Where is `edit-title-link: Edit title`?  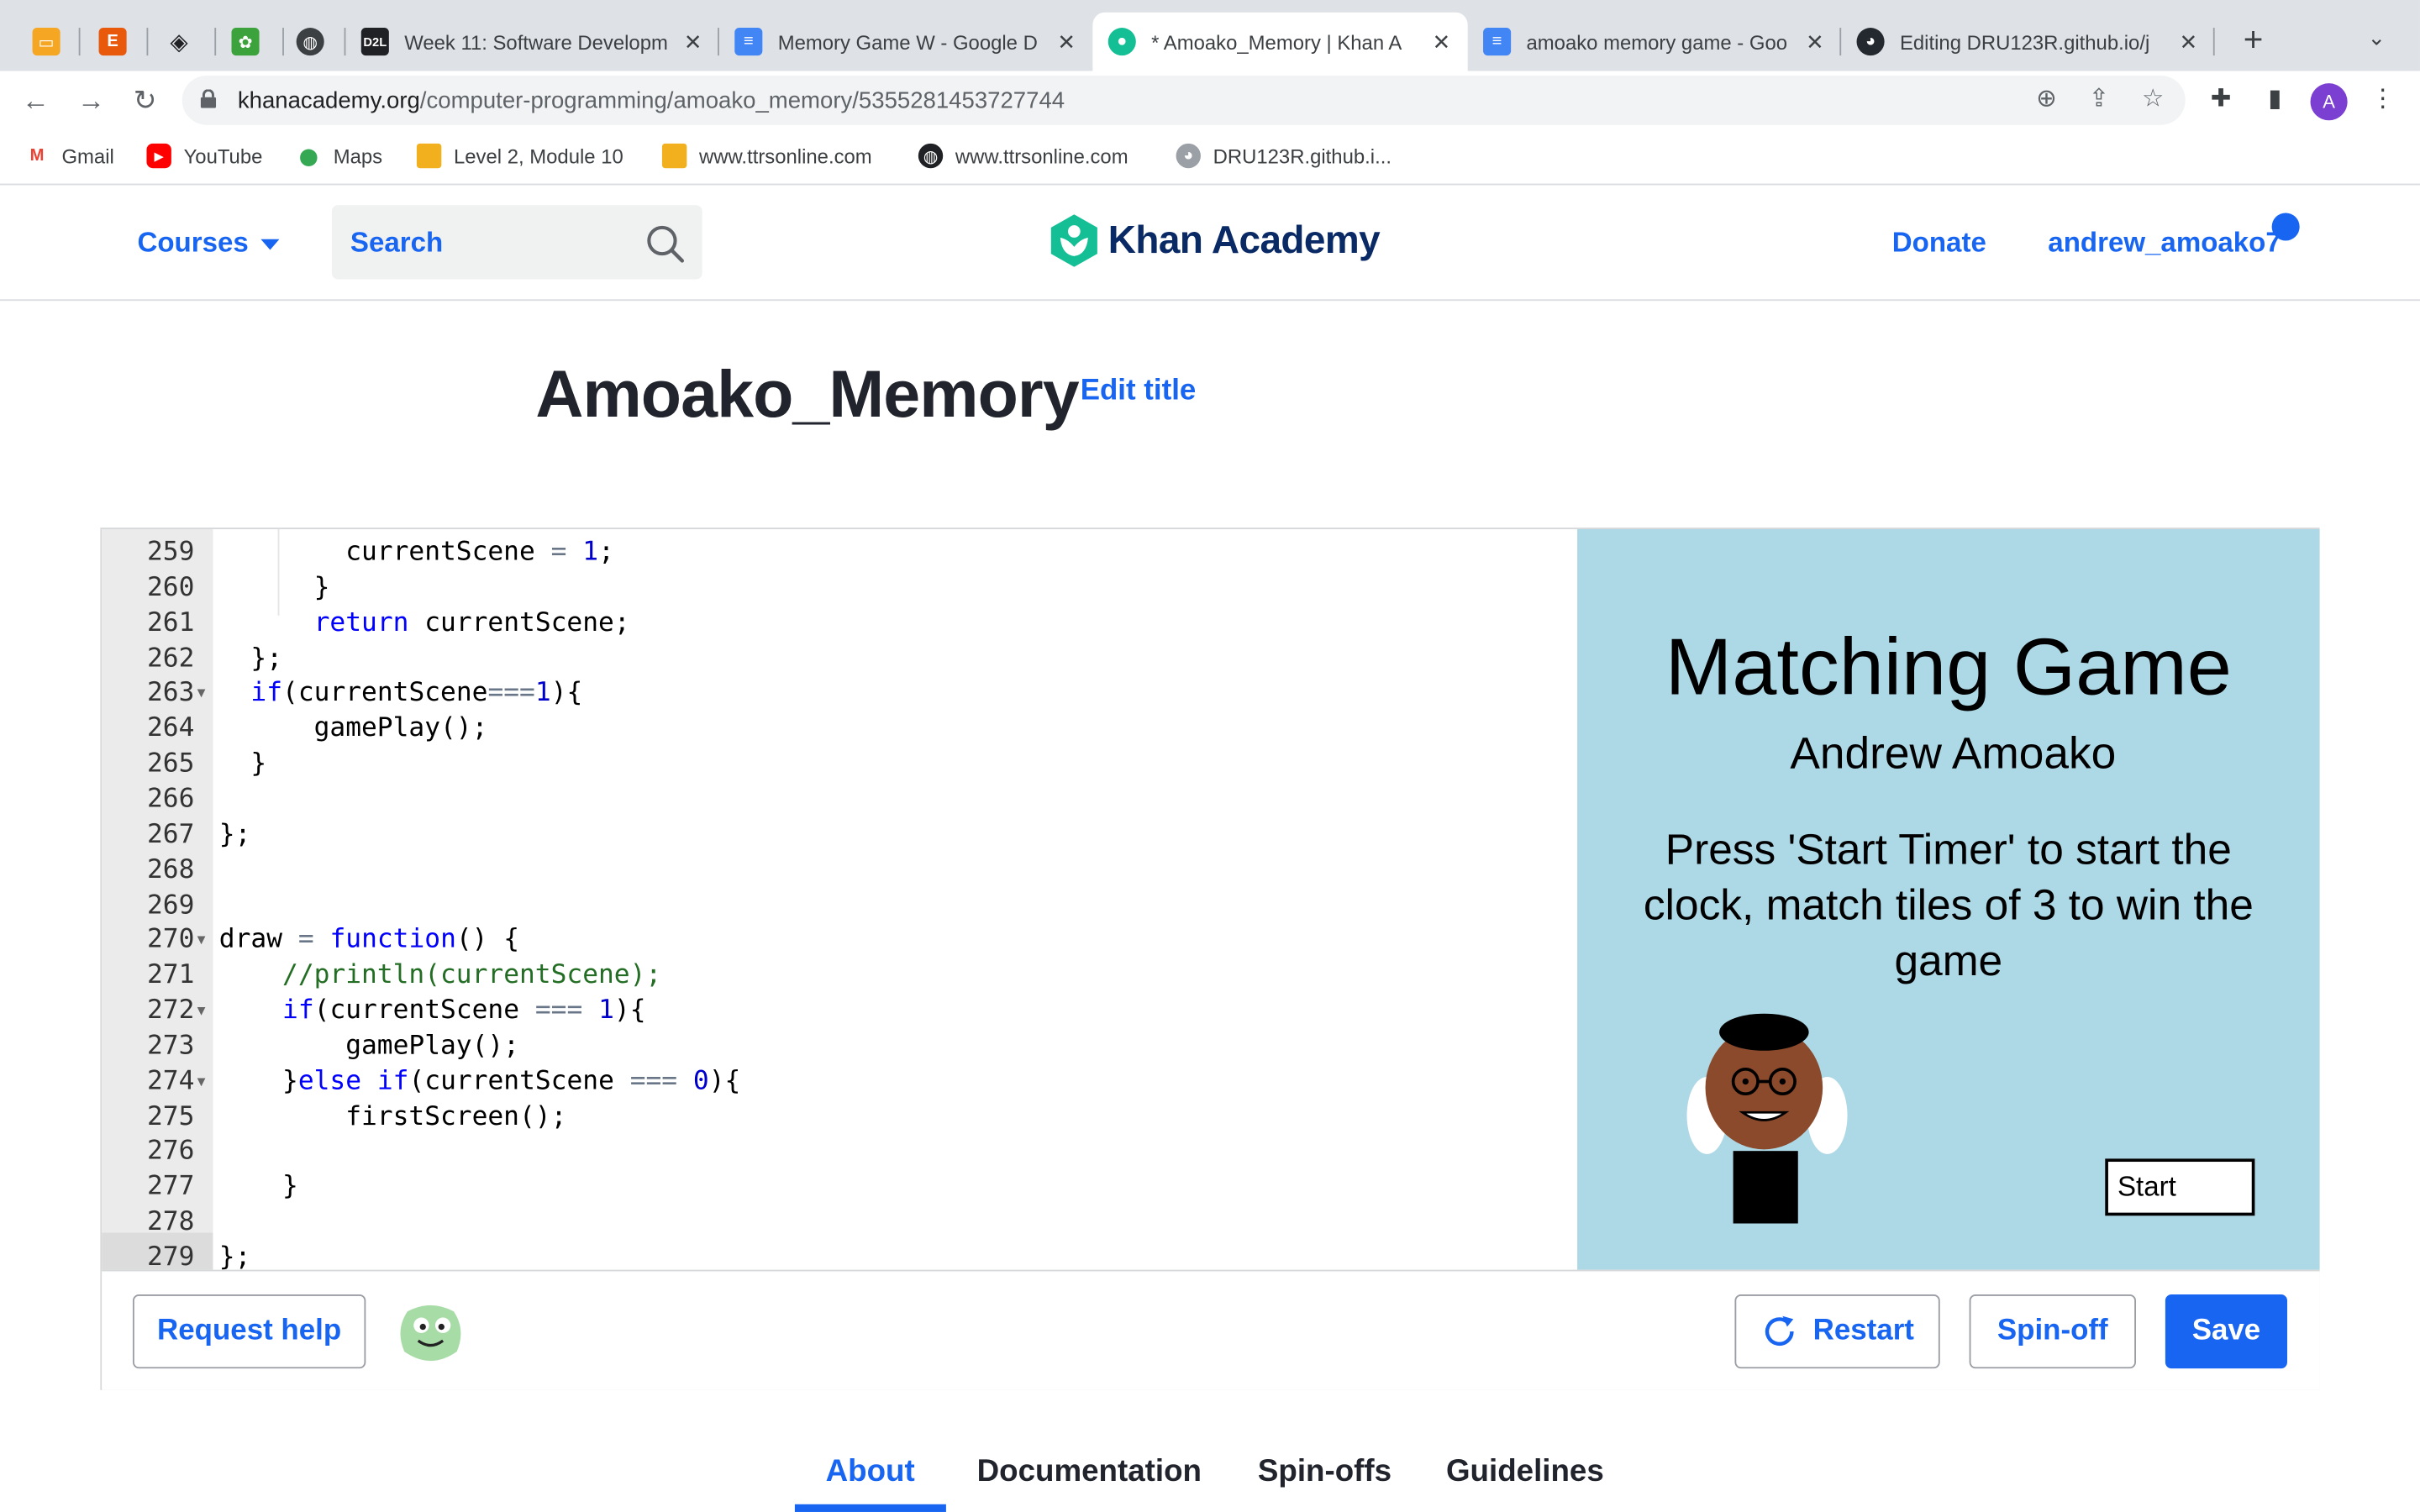
edit-title-link: Edit title is located at coordinates (1139, 391).